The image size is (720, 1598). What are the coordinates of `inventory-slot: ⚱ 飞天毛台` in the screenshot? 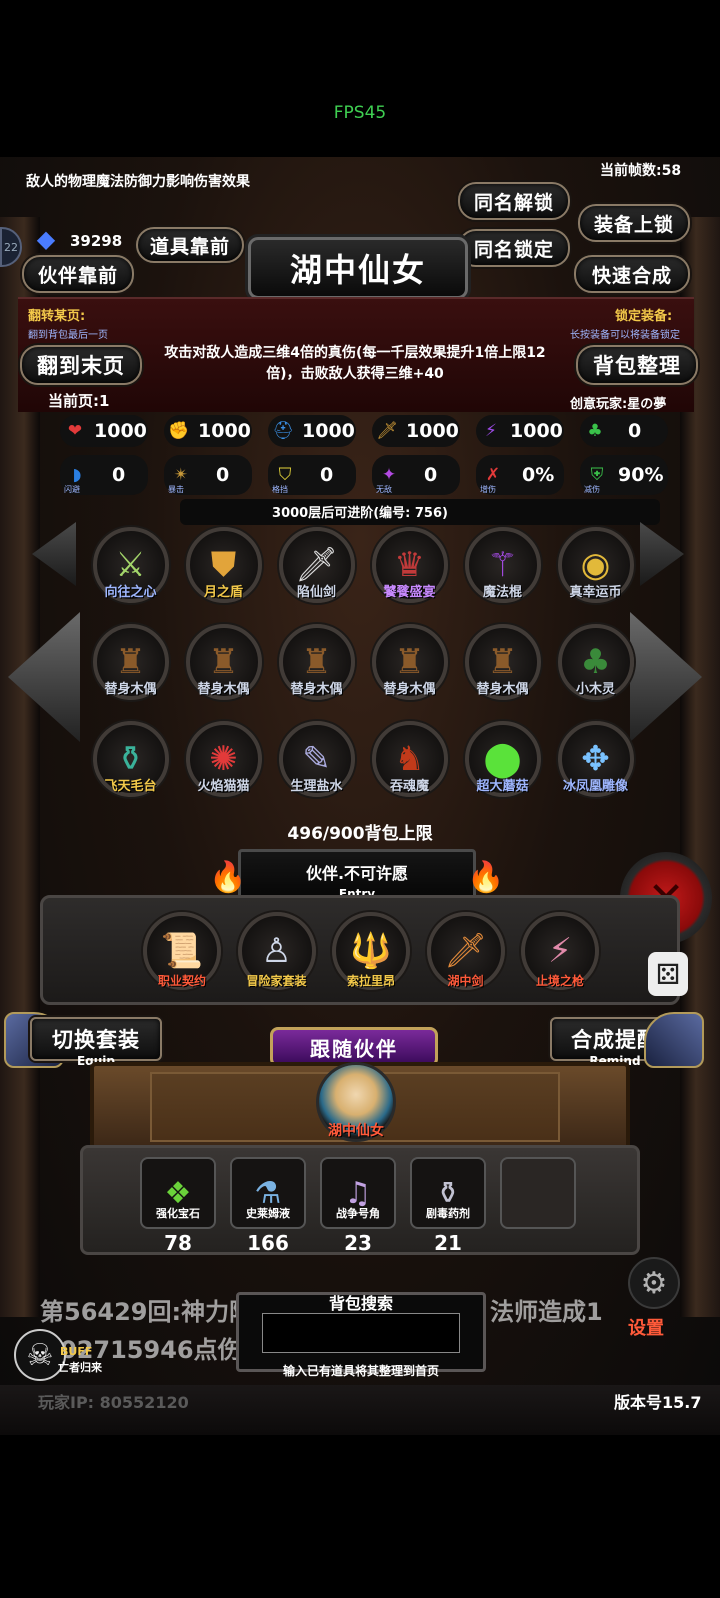 It's located at (130, 769).